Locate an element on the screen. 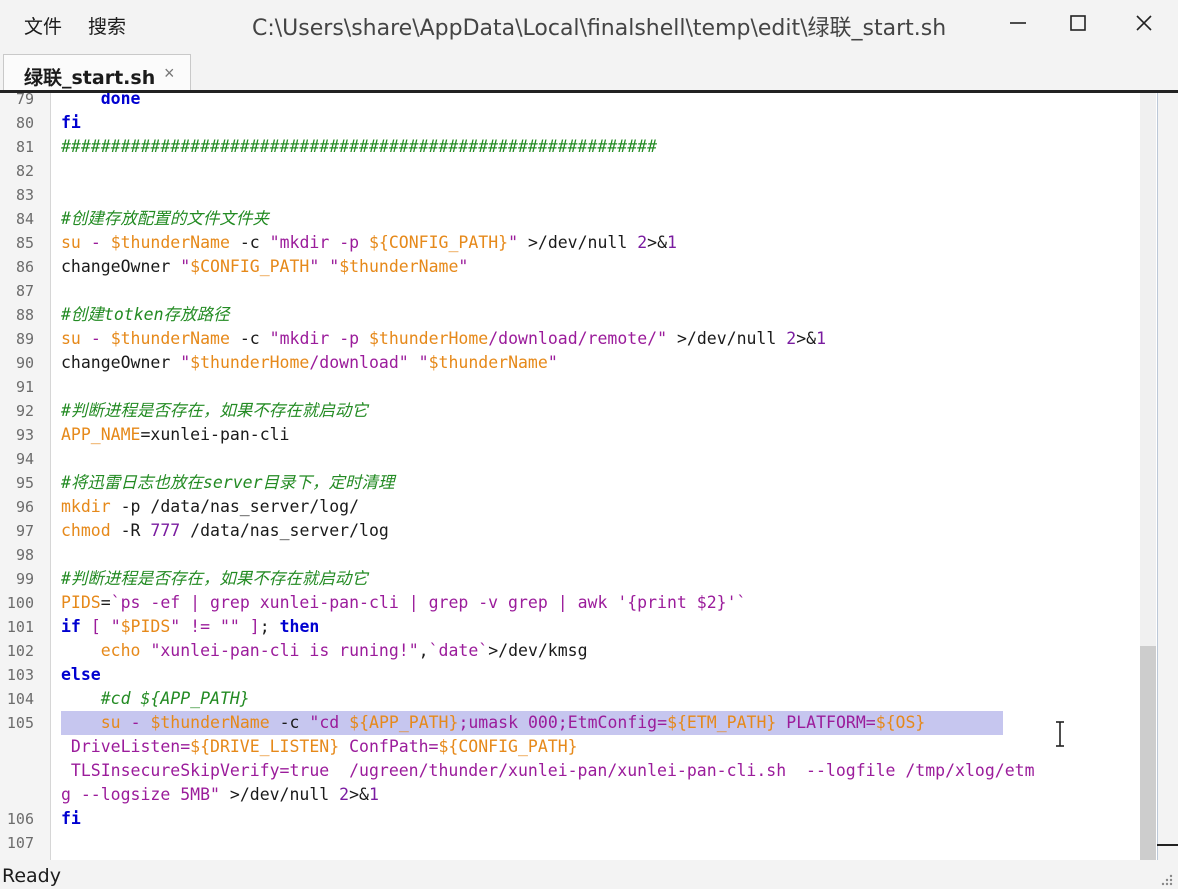 The image size is (1178, 889). line-number: 100 is located at coordinates (20, 603).